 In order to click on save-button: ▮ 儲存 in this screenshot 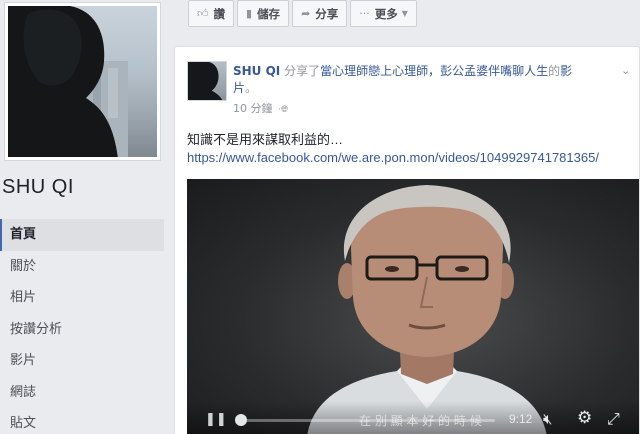, I will do `click(263, 13)`.